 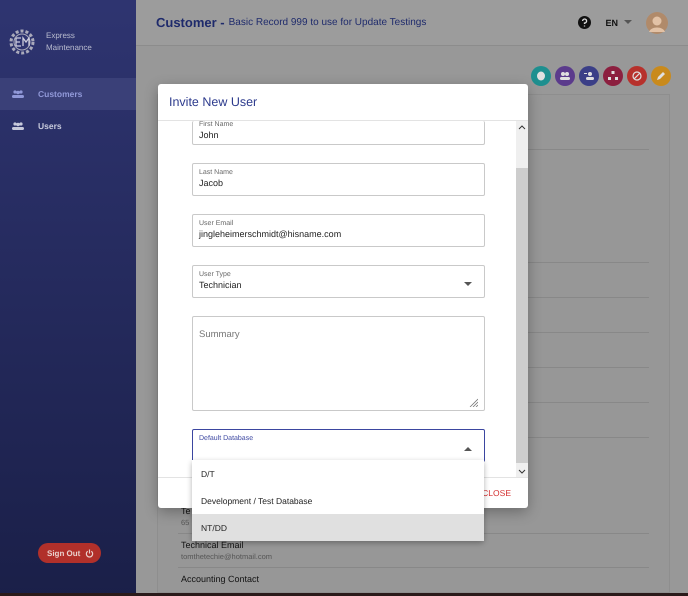 I want to click on detail-label: Technical Email, so click(x=212, y=545).